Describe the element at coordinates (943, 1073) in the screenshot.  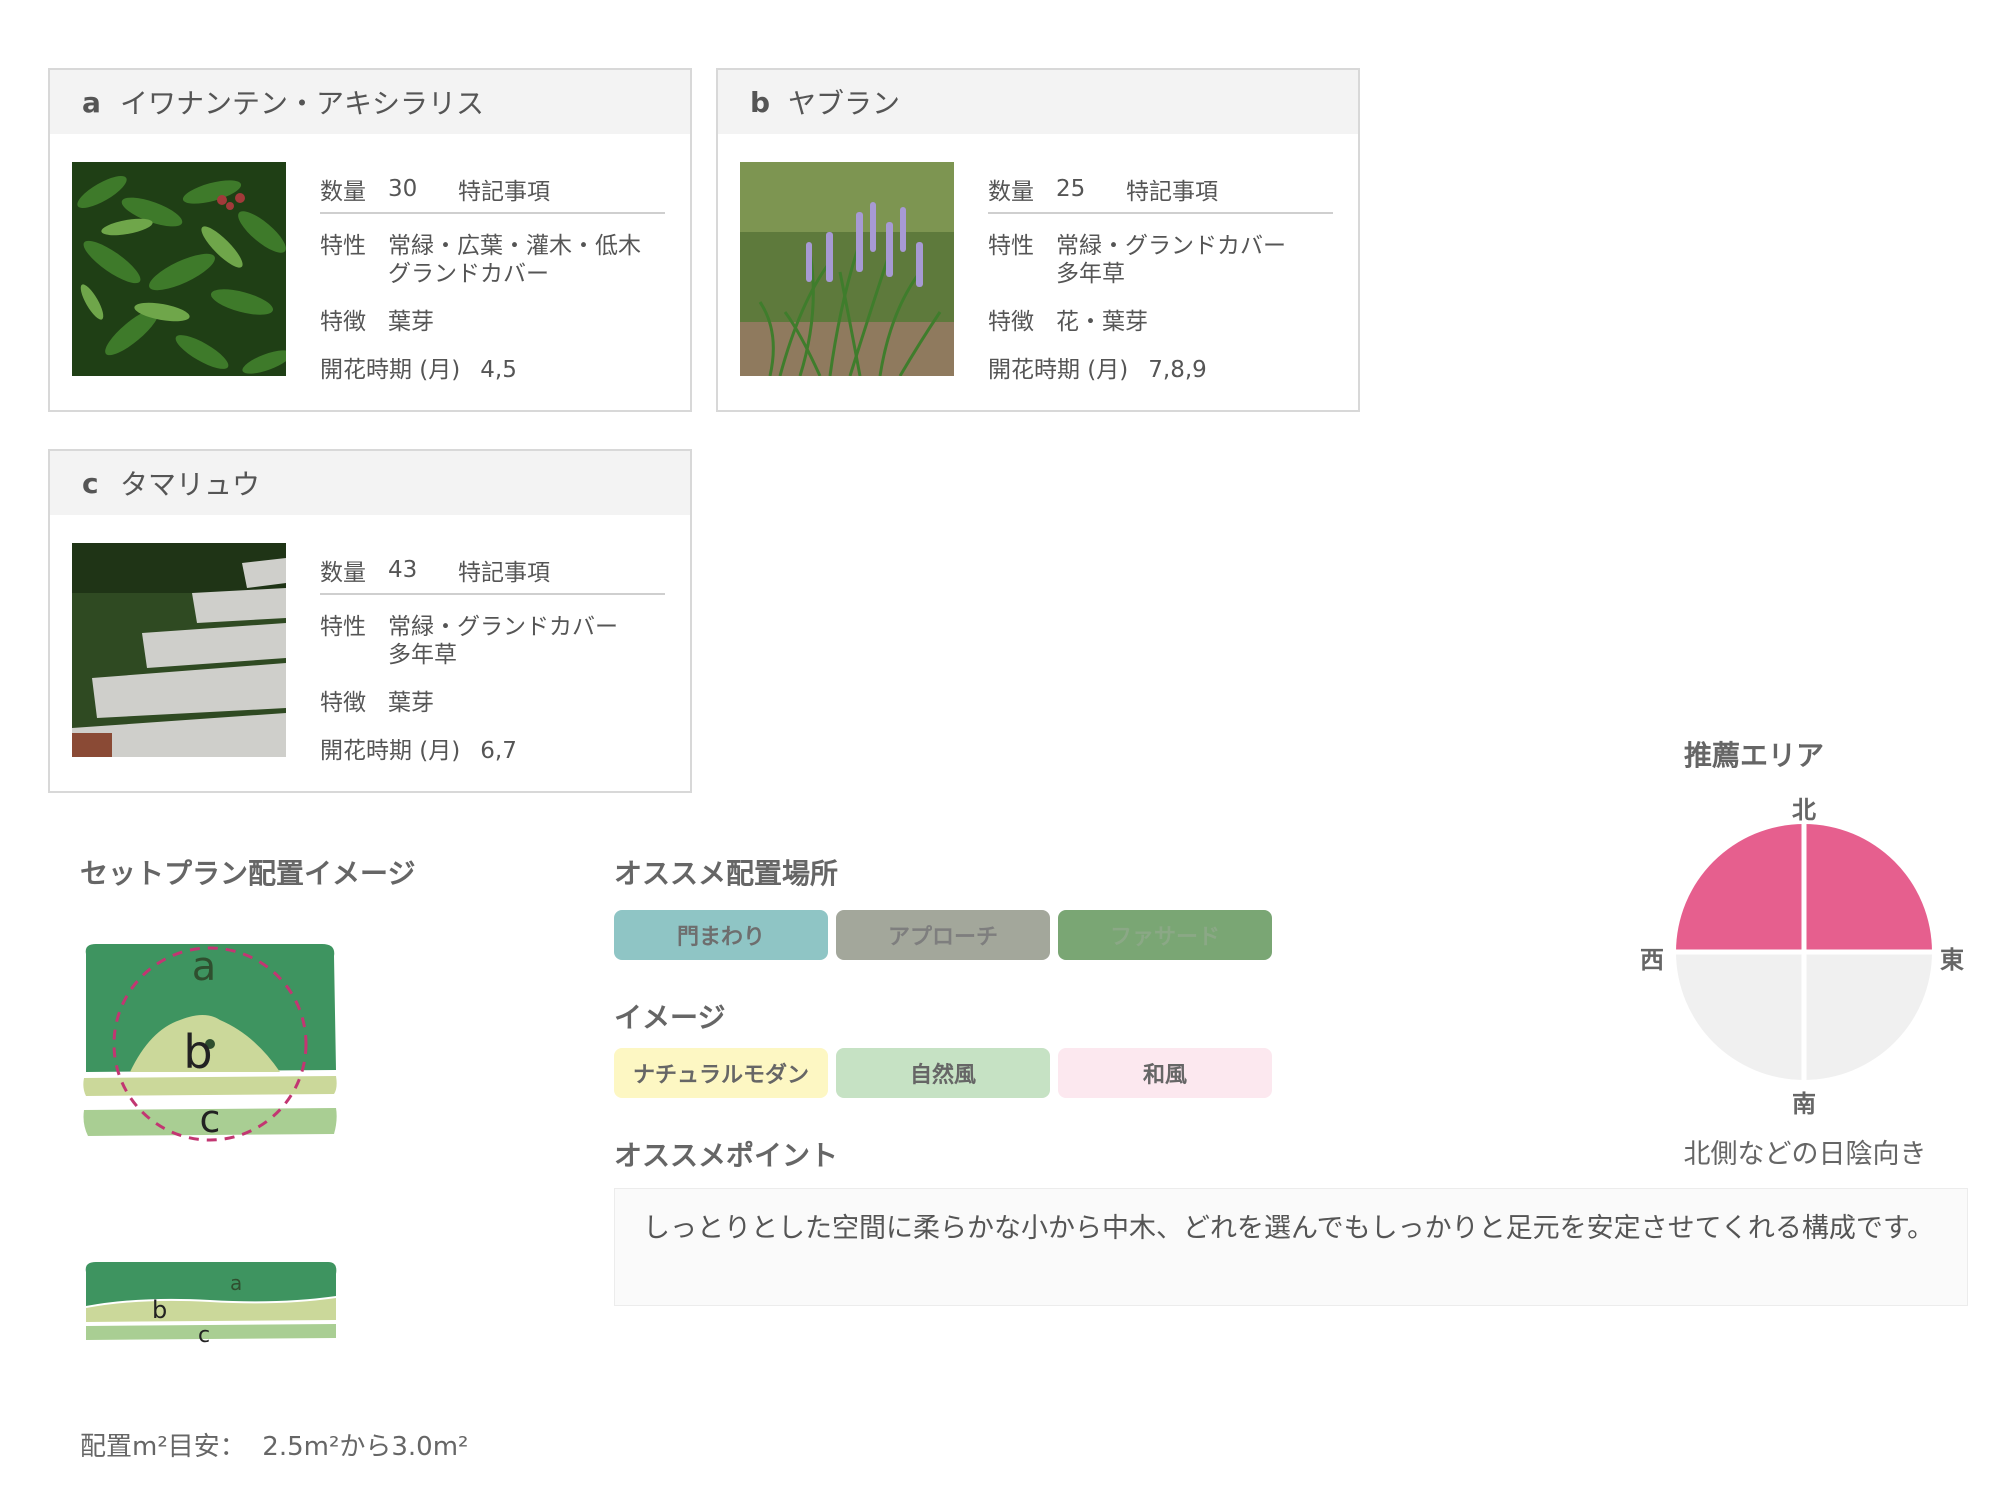
I see `image-tag-natural: 自然風` at that location.